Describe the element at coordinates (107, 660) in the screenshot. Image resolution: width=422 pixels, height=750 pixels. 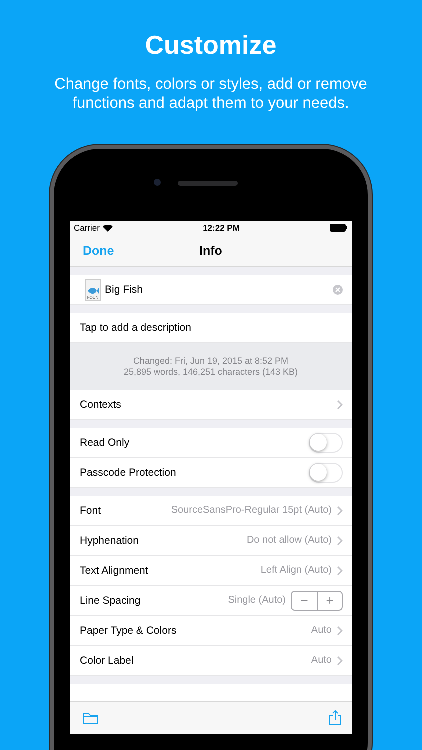
I see `row-label: Color Label` at that location.